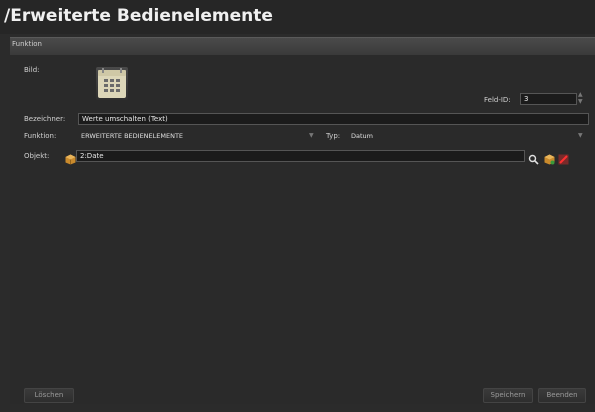  What do you see at coordinates (548, 99) in the screenshot?
I see `feld-id-field: 3` at bounding box center [548, 99].